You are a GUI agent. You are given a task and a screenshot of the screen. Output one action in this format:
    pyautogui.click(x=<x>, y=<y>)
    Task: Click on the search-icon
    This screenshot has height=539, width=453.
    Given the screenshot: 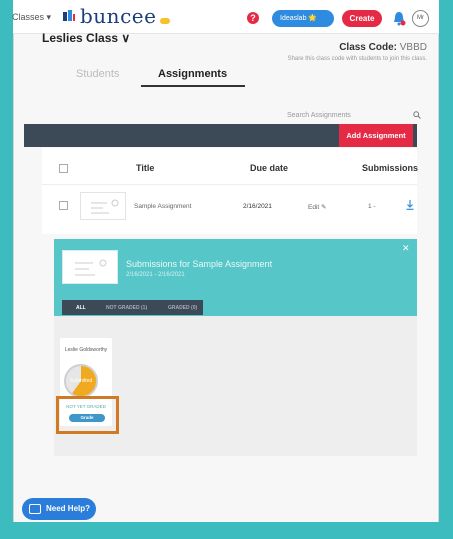 What is the action you would take?
    pyautogui.click(x=417, y=115)
    